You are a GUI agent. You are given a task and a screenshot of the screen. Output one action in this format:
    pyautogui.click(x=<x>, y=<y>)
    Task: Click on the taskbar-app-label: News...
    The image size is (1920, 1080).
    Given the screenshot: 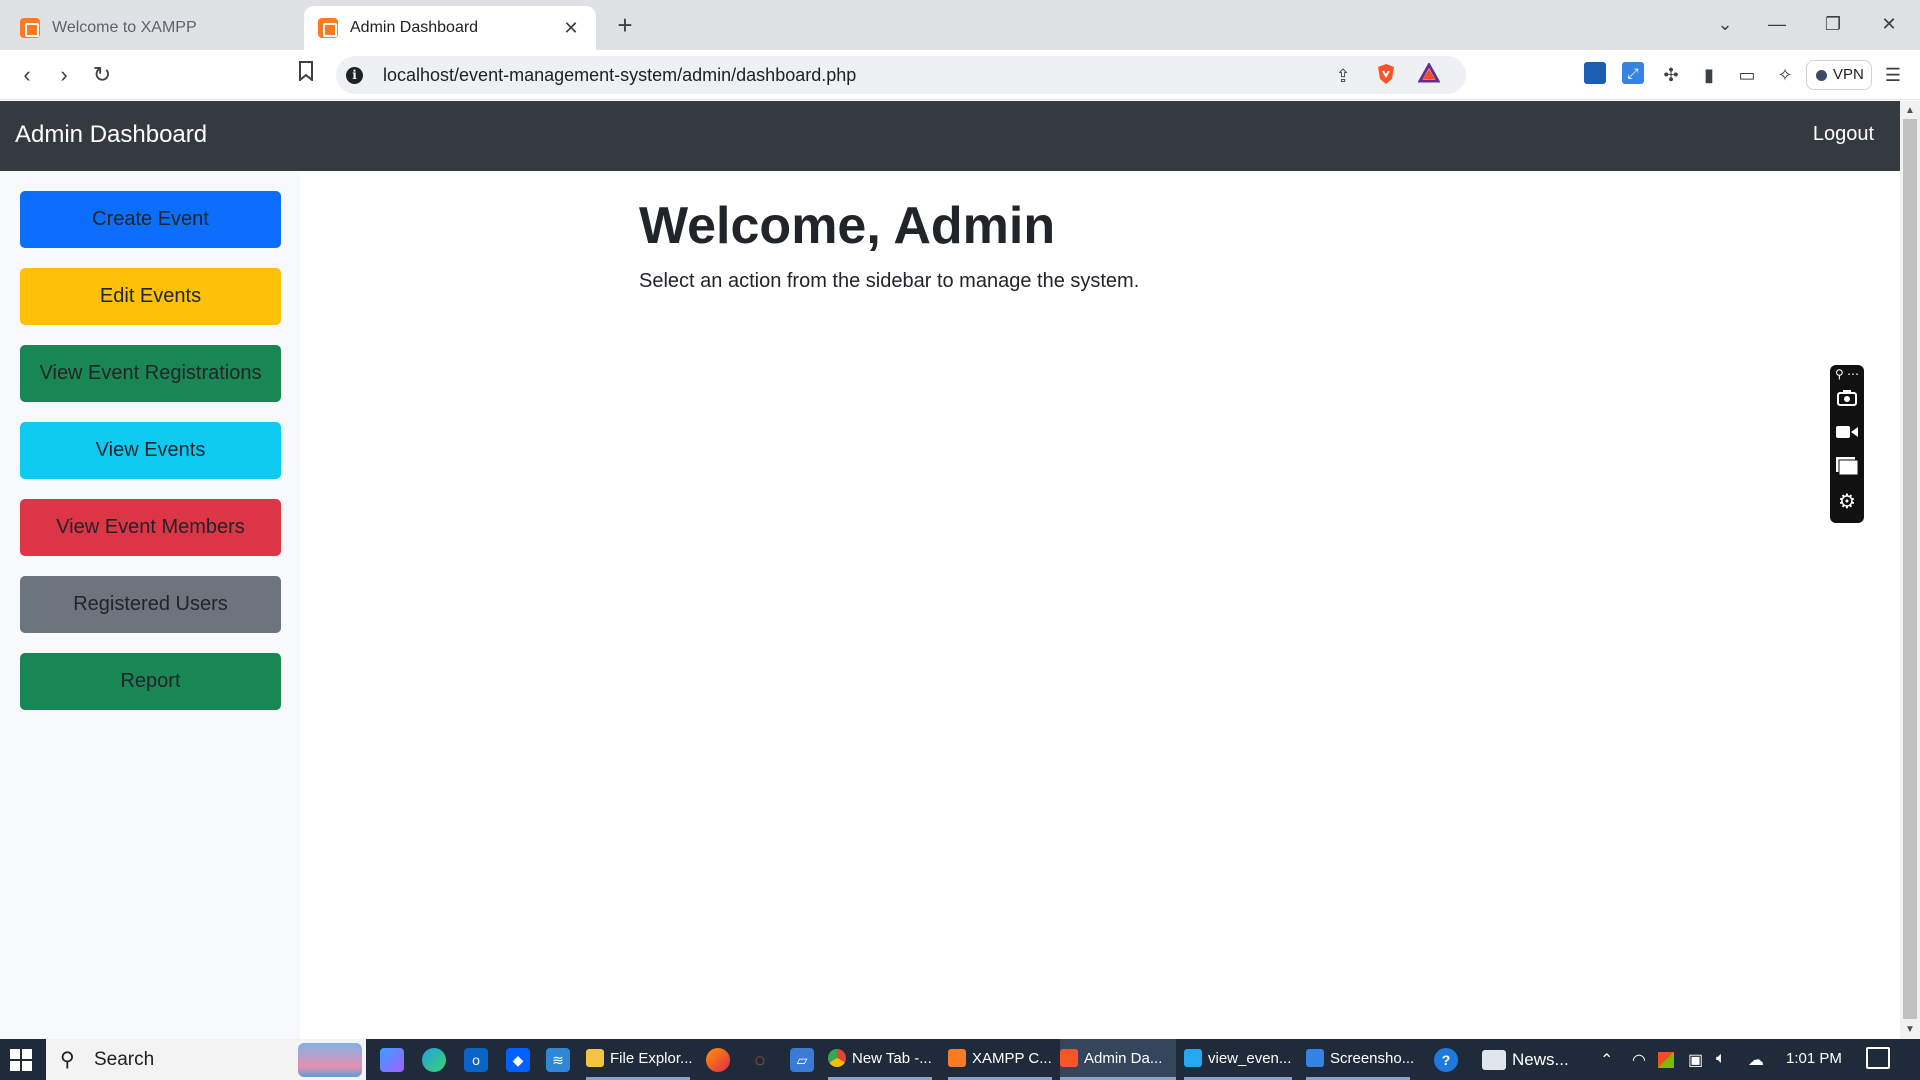 What is the action you would take?
    pyautogui.click(x=1540, y=1059)
    